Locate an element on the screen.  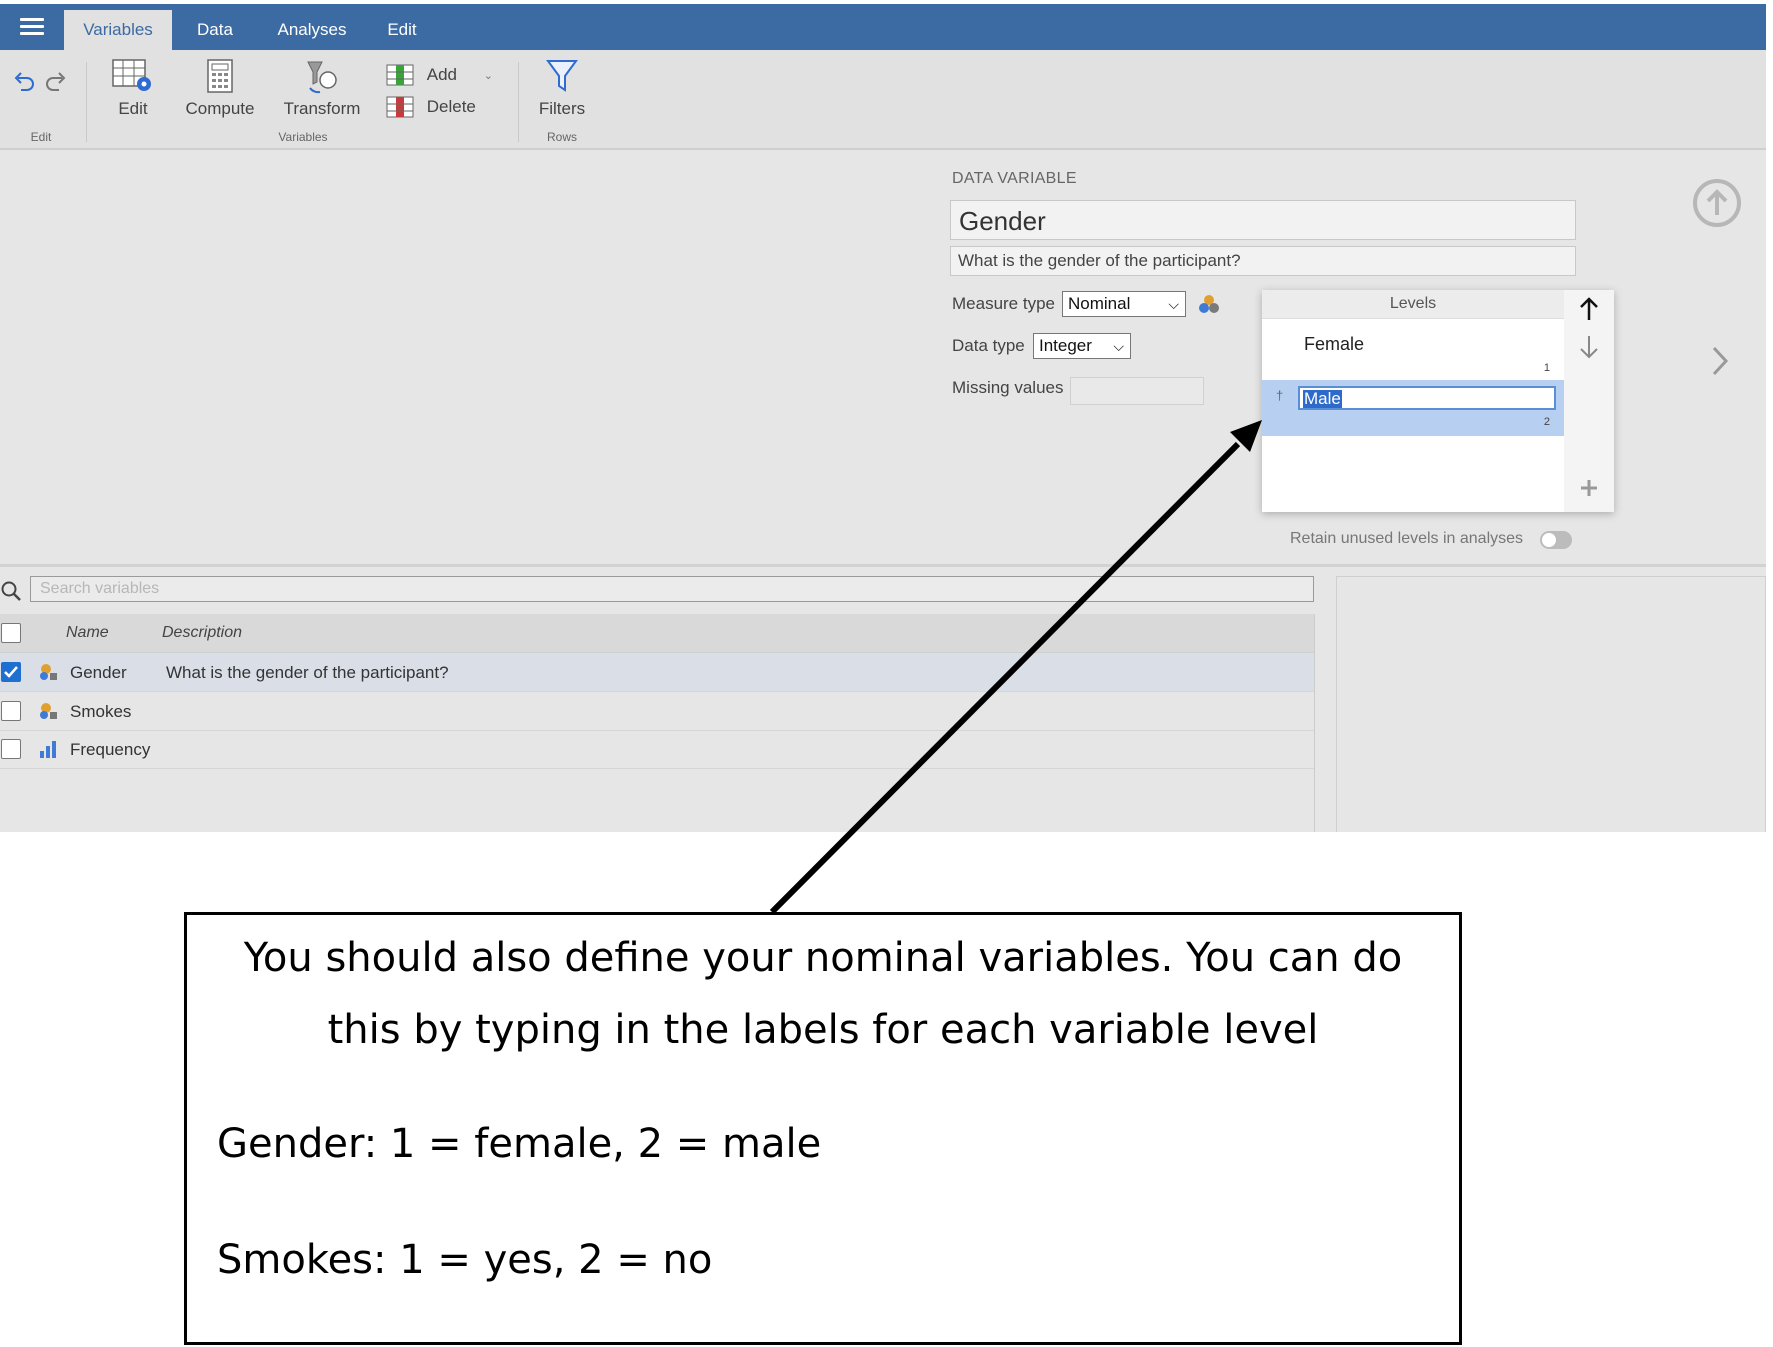
variable-name: Smokes is located at coordinates (101, 711).